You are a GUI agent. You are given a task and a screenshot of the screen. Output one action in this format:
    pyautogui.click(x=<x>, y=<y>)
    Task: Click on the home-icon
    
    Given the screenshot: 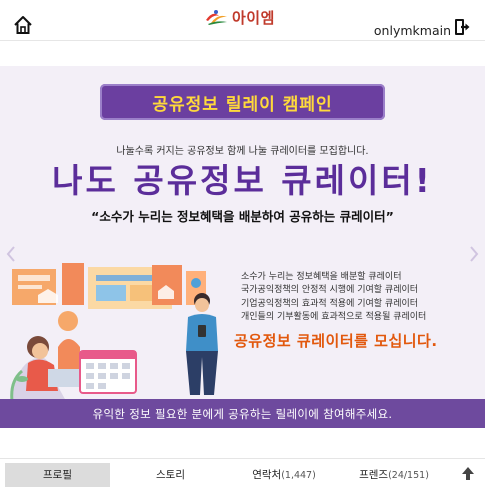 What is the action you would take?
    pyautogui.click(x=23, y=25)
    